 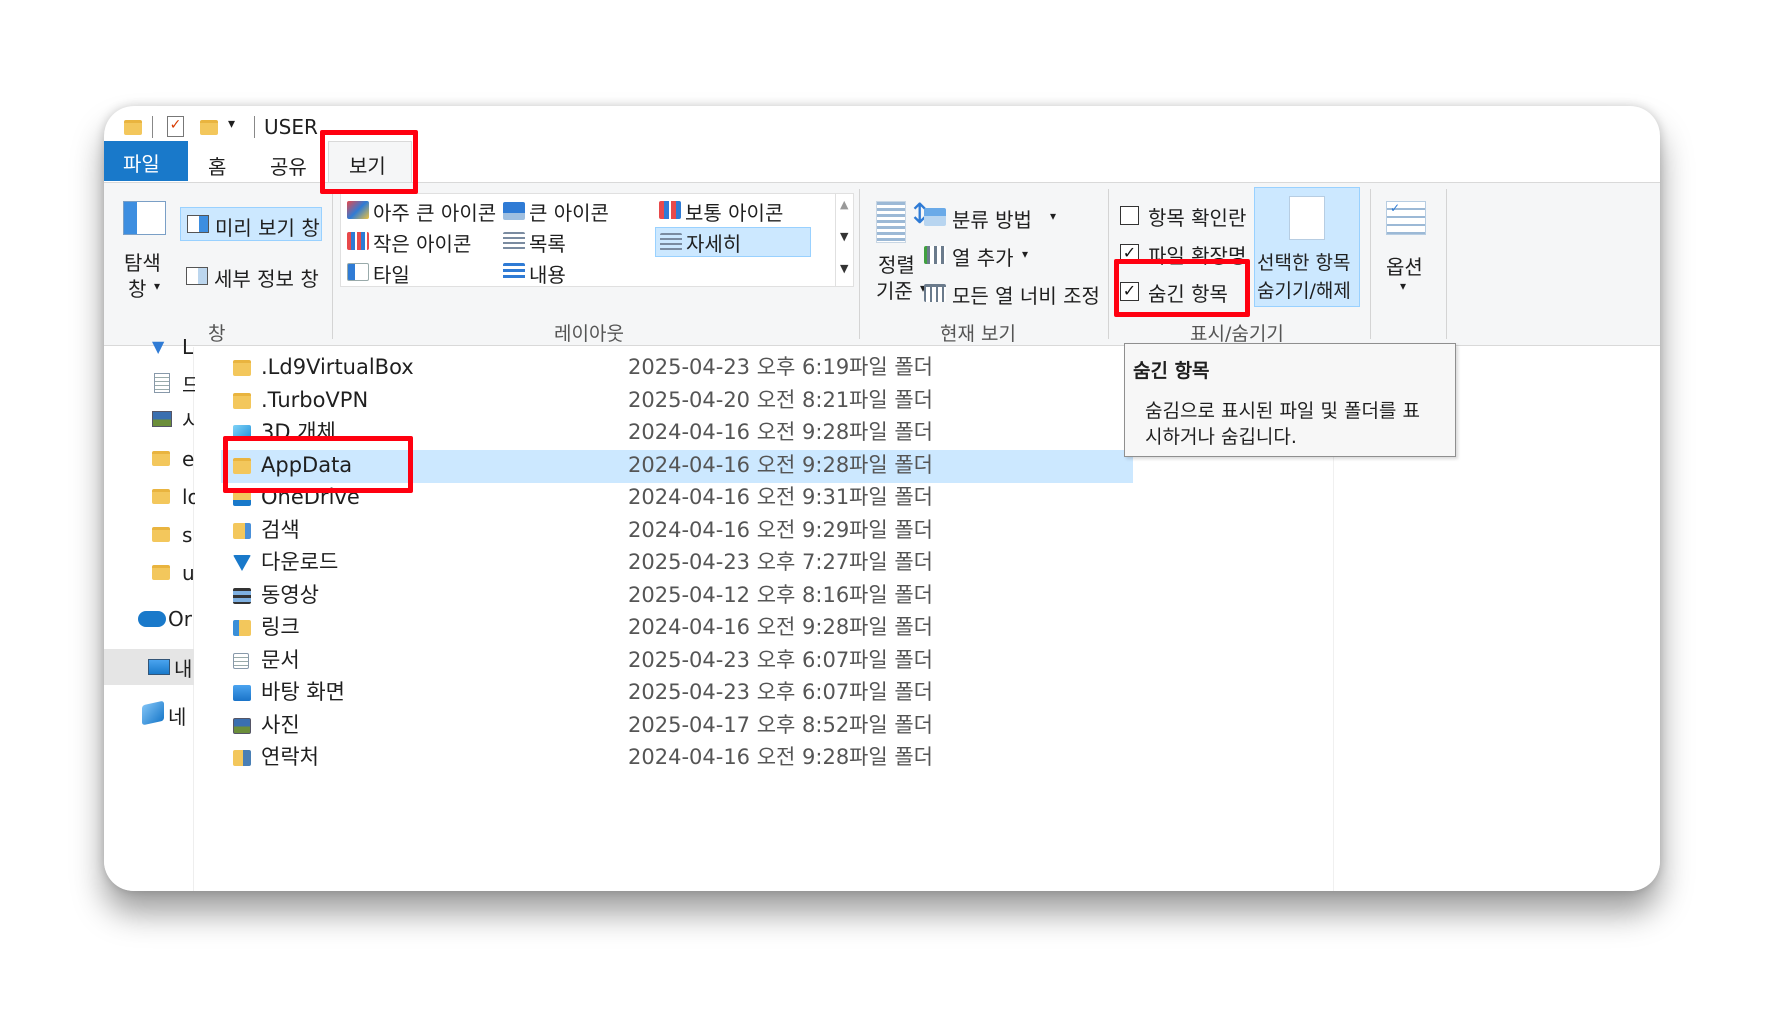 What do you see at coordinates (176, 420) in the screenshot?
I see `sidebar-item-2: 시` at bounding box center [176, 420].